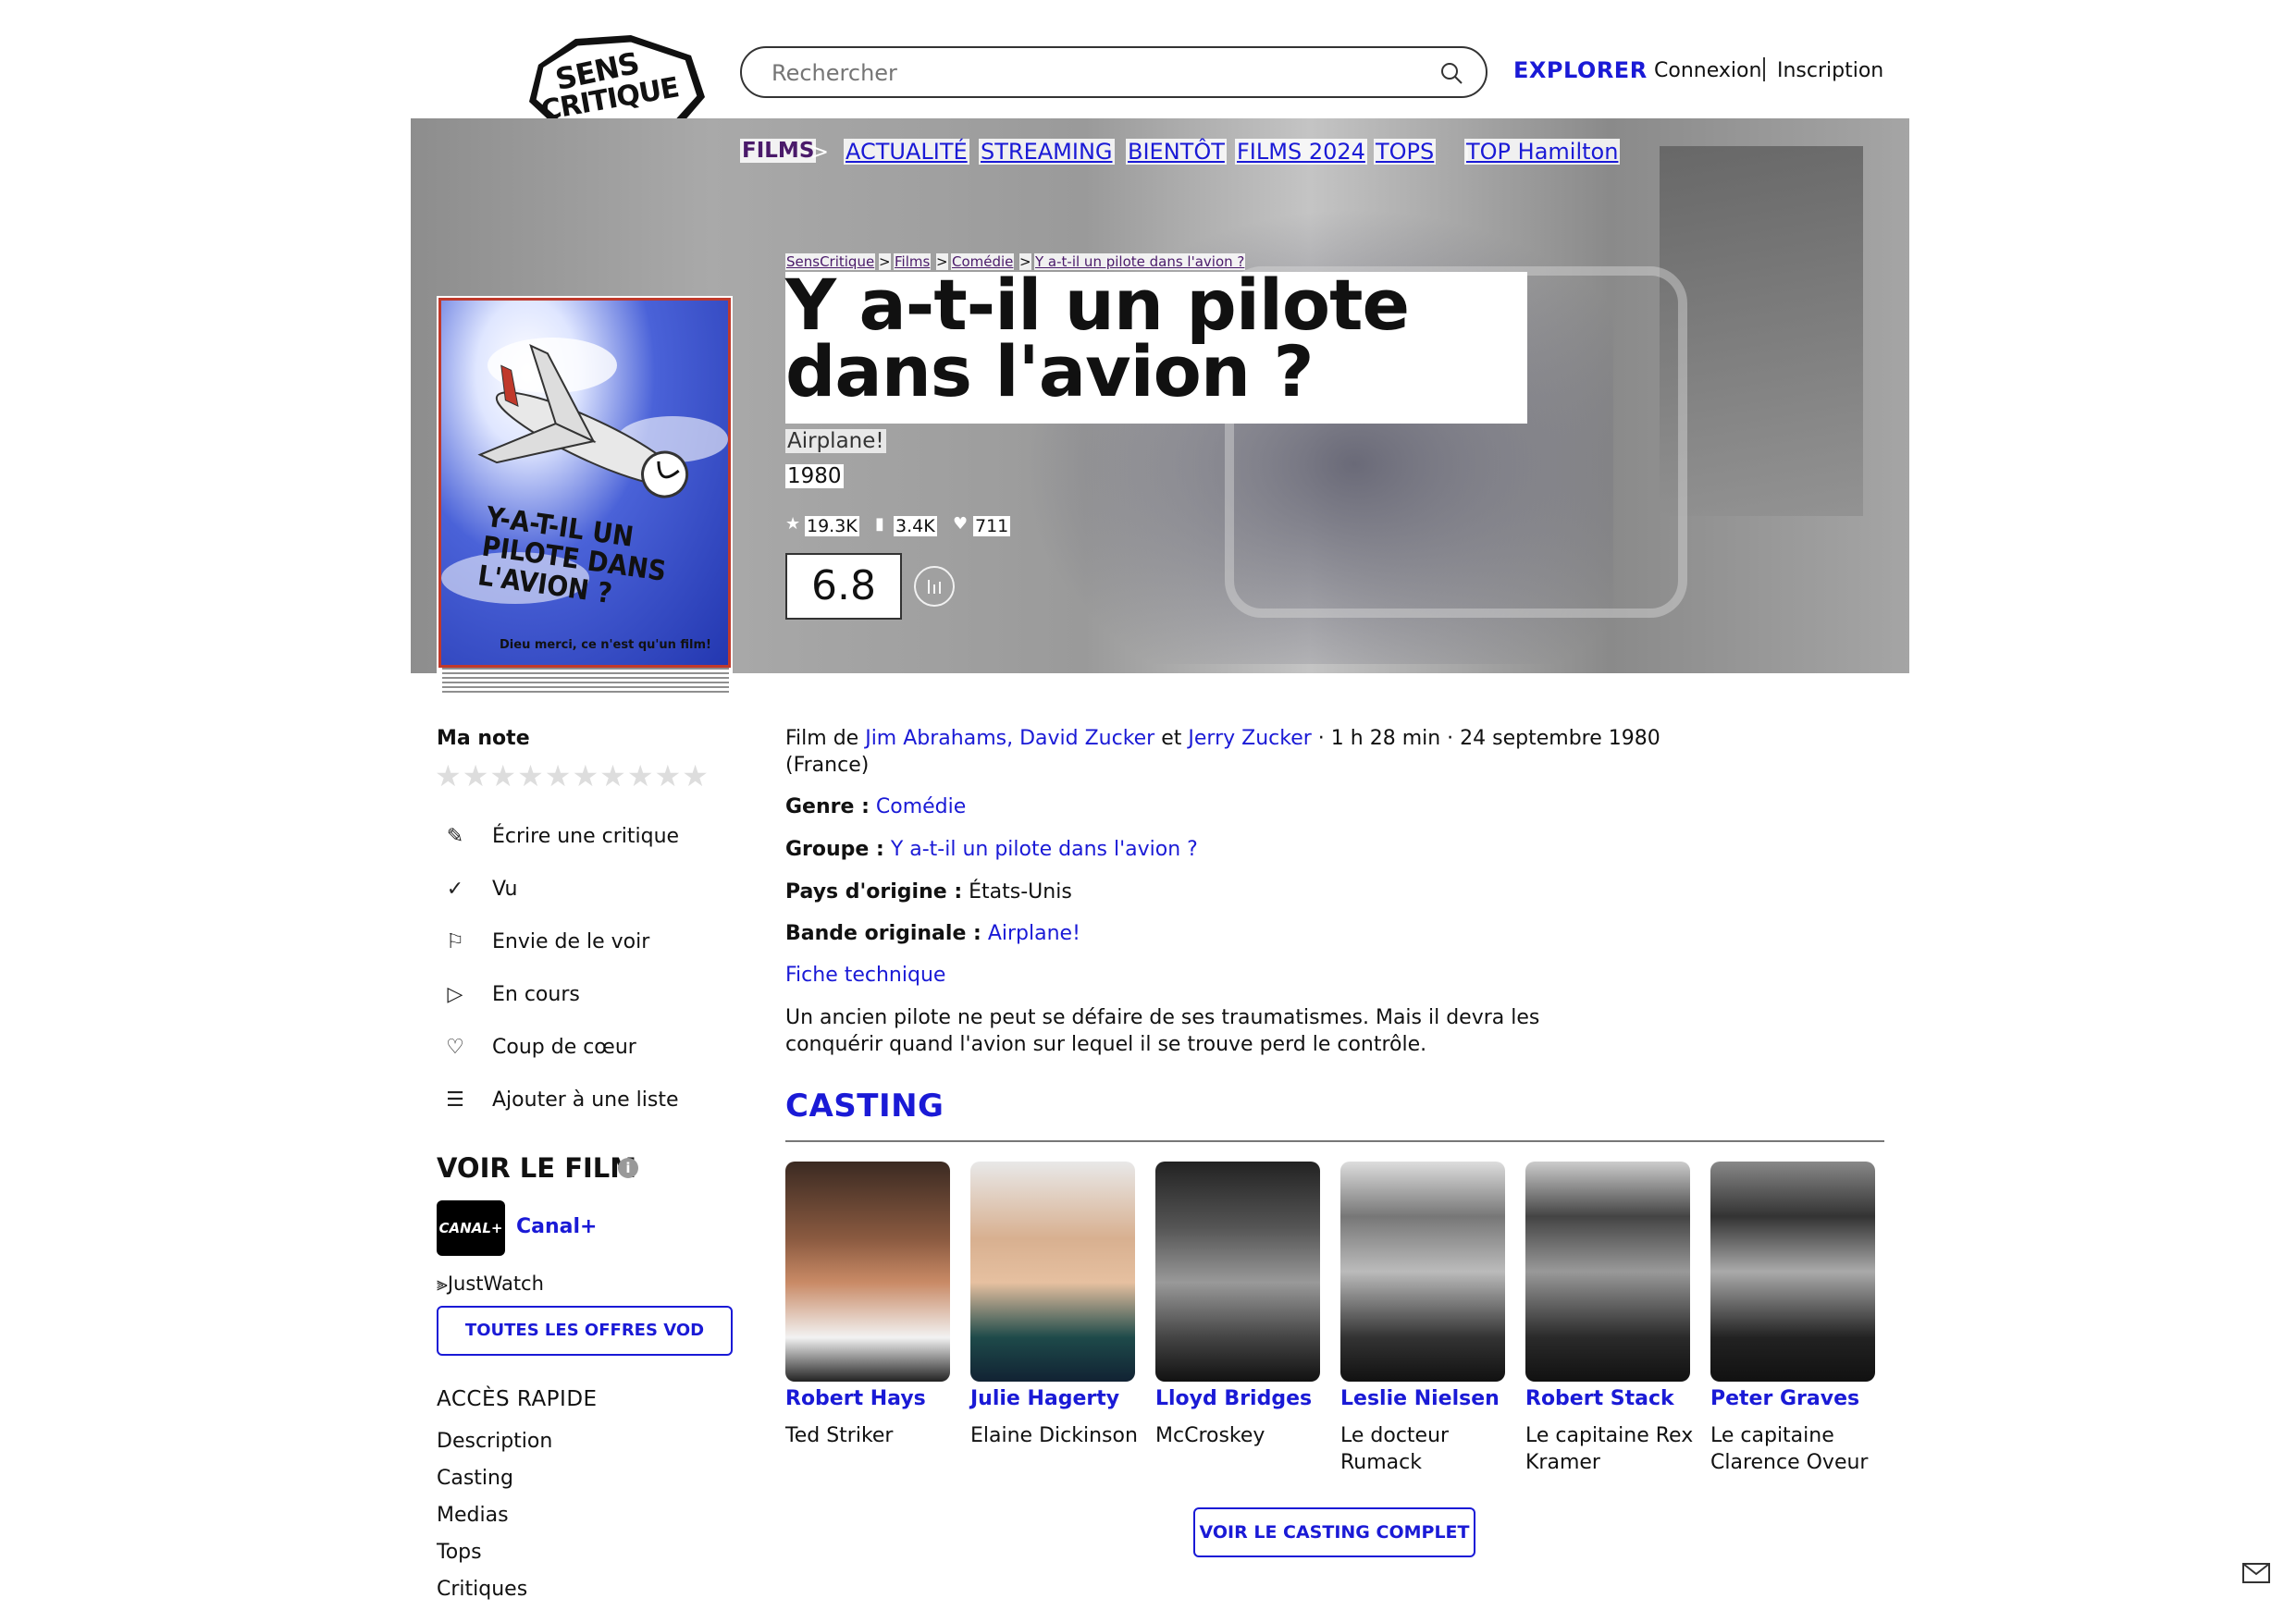 The image size is (2296, 1623). I want to click on bar-chart-icon, so click(934, 587).